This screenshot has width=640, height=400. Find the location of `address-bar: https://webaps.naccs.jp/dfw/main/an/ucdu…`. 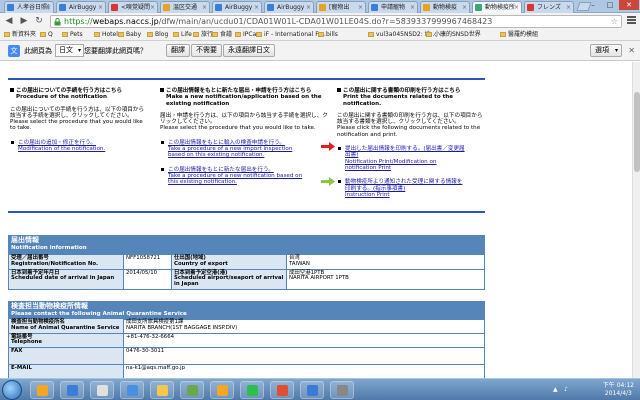

address-bar: https://webaps.naccs.jp/dfw/main/an/ucdu… is located at coordinates (336, 21).